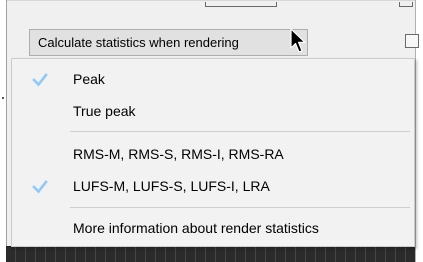 The width and height of the screenshot is (423, 262). What do you see at coordinates (171, 186) in the screenshot?
I see `menu-item-label: LUFS-M, LUFS-S, LUFS-I, LRA` at bounding box center [171, 186].